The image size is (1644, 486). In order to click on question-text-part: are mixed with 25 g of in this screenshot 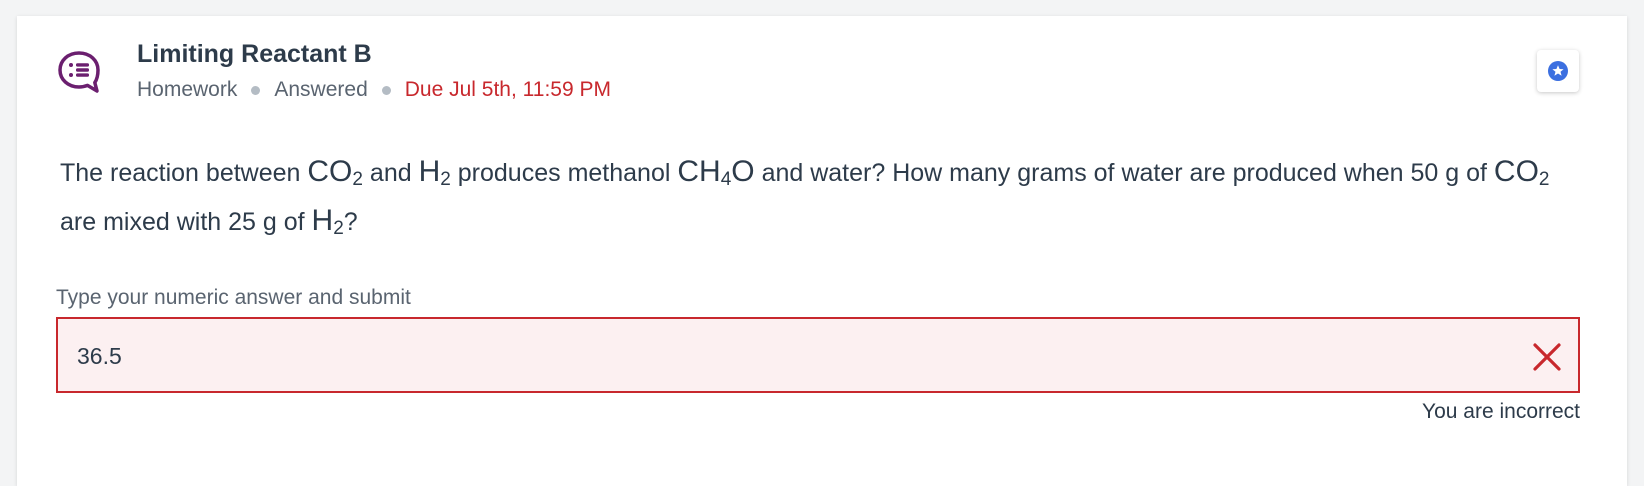, I will do `click(186, 222)`.